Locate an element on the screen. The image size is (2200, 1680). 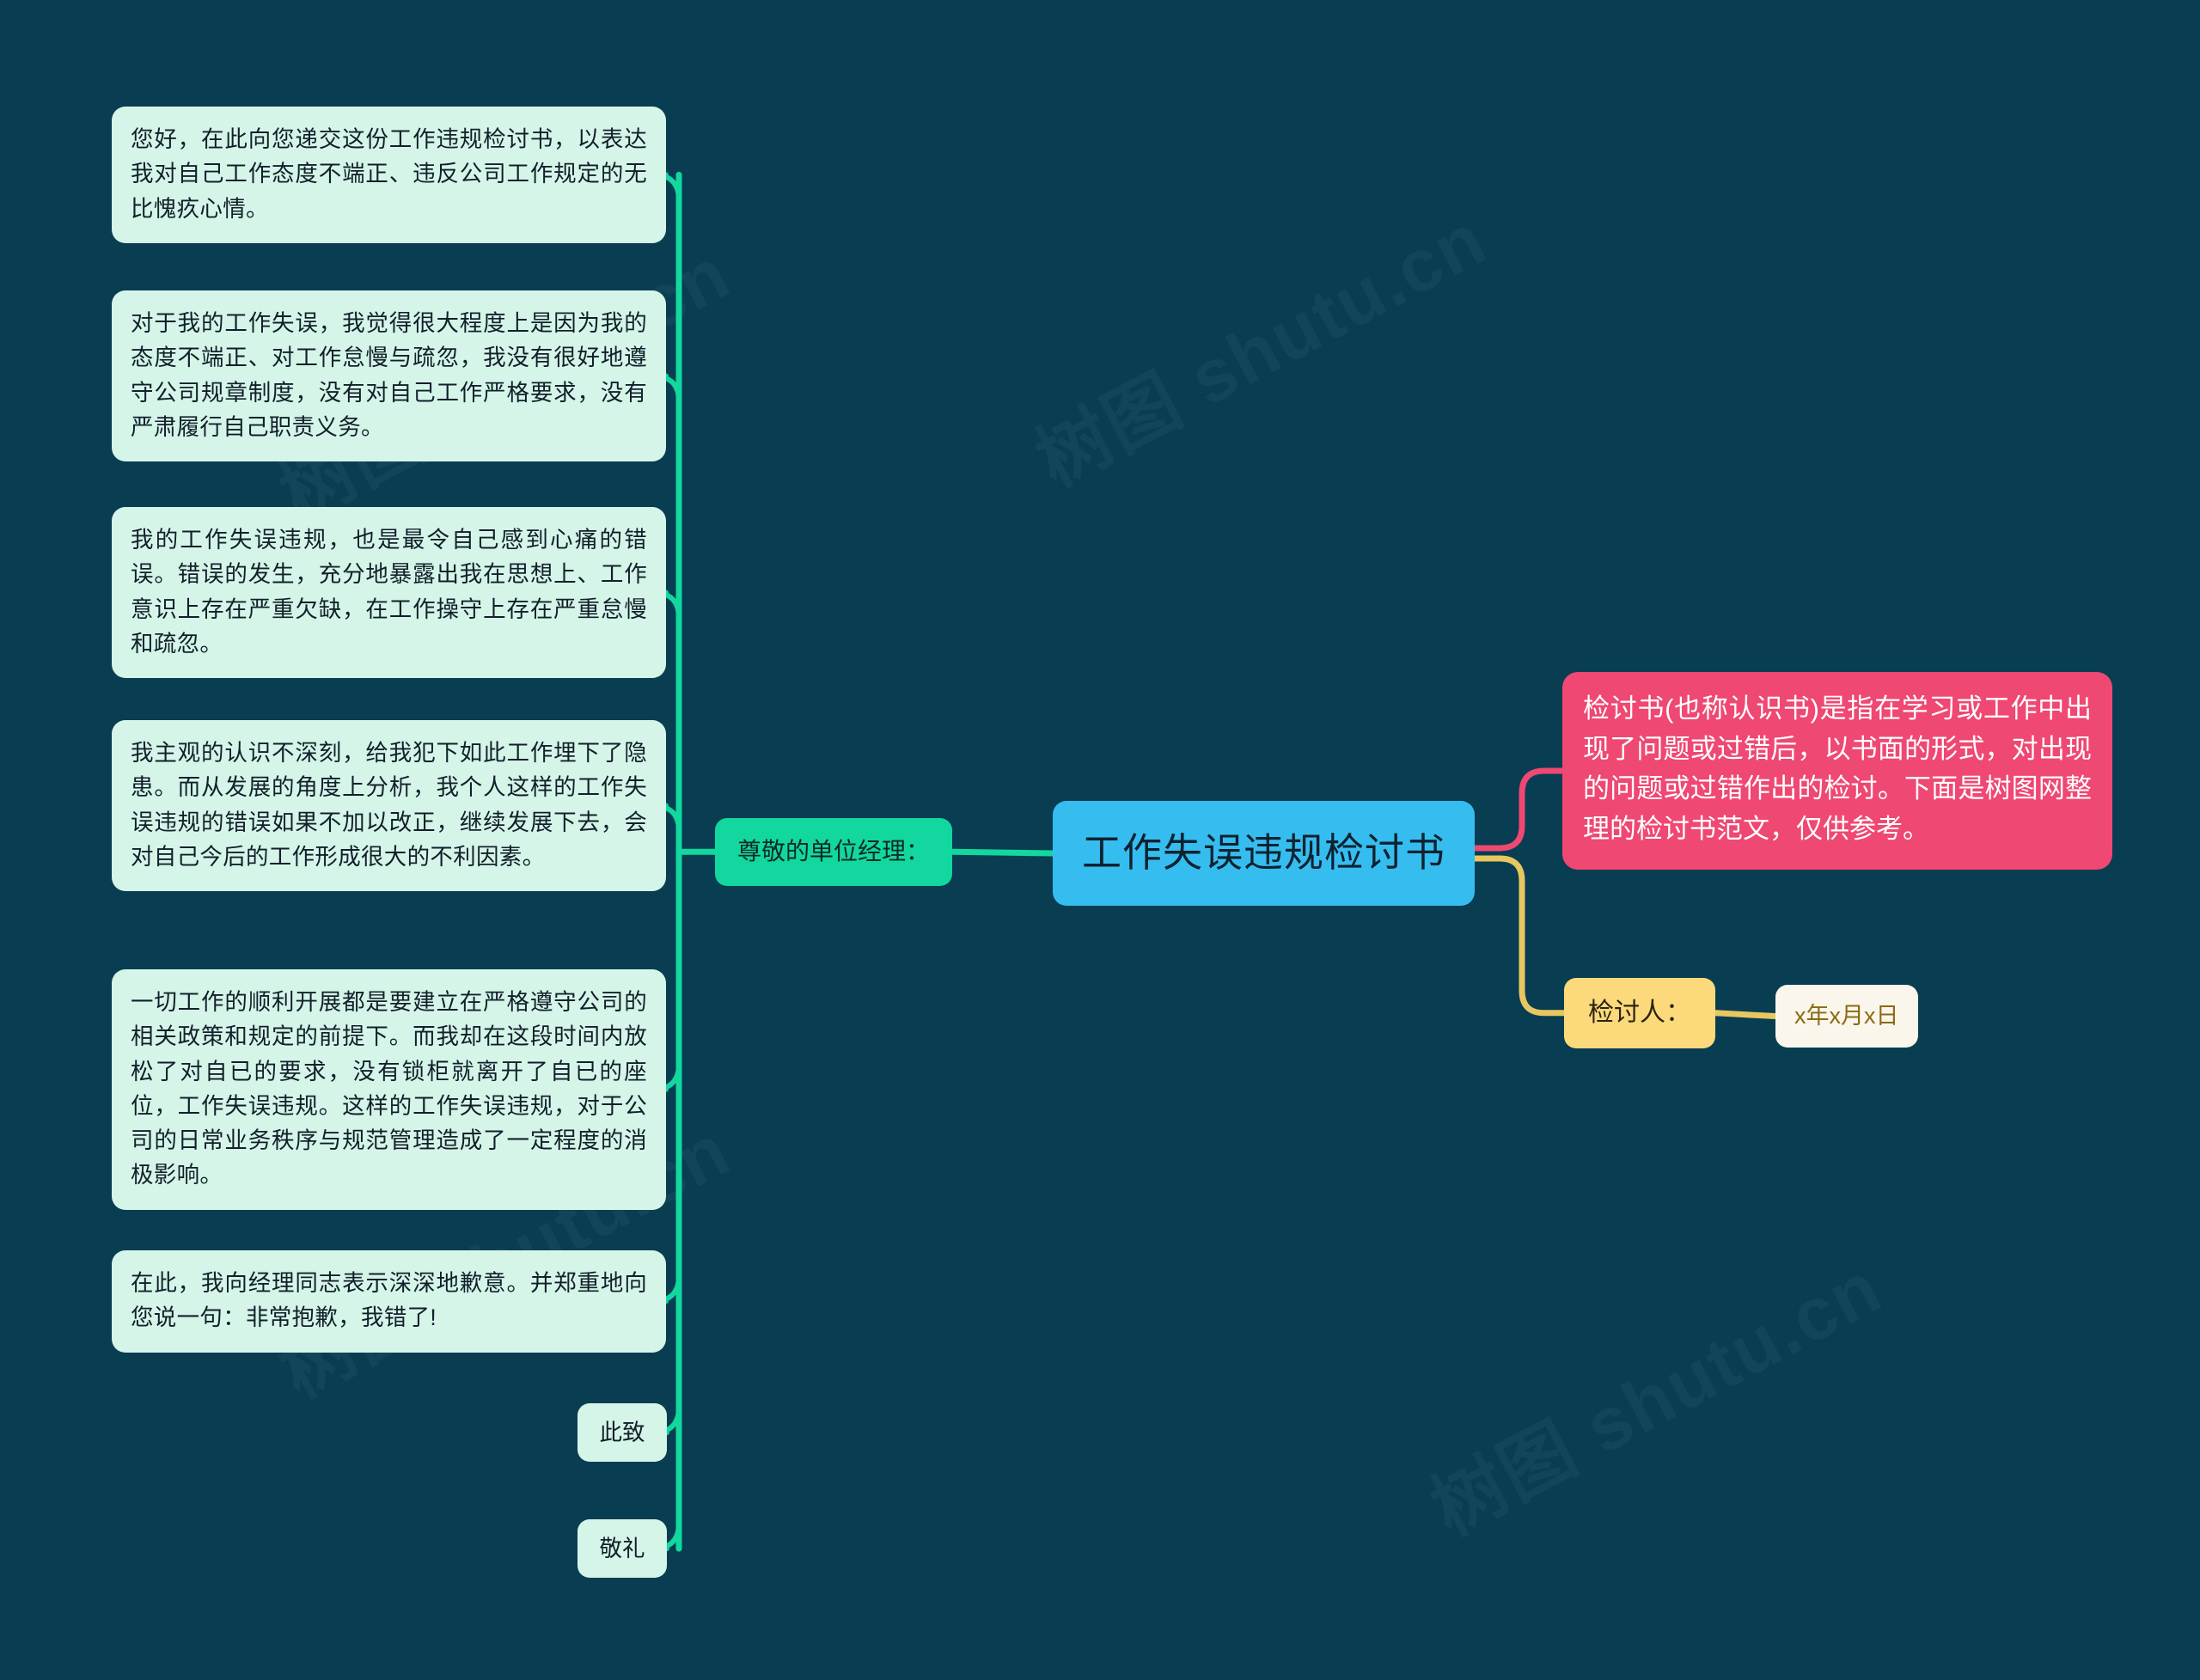
date-node: x年x月x日 is located at coordinates (1846, 1016).